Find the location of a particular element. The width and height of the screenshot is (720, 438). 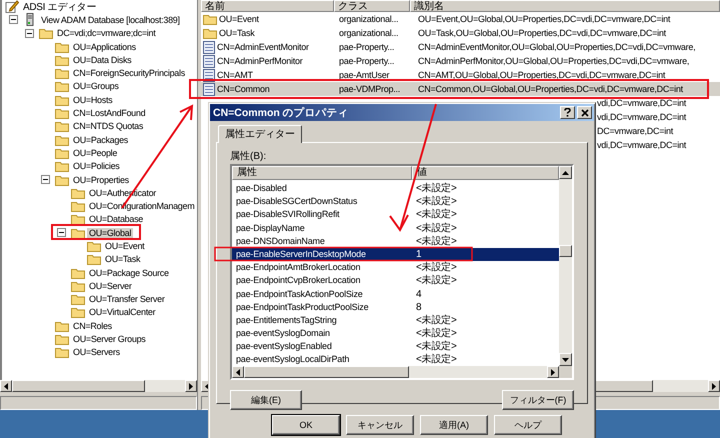

tree-item: OU=Hosts is located at coordinates (92, 99).